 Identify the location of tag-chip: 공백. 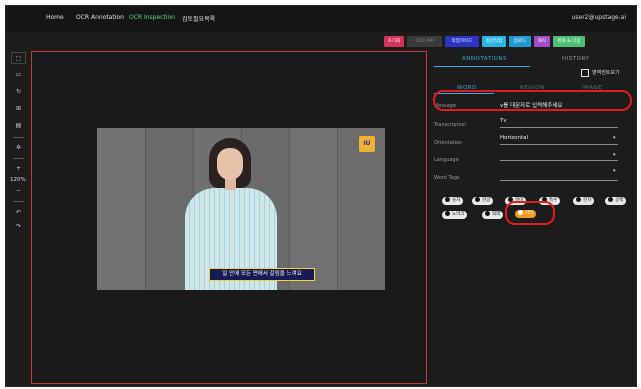
(616, 201).